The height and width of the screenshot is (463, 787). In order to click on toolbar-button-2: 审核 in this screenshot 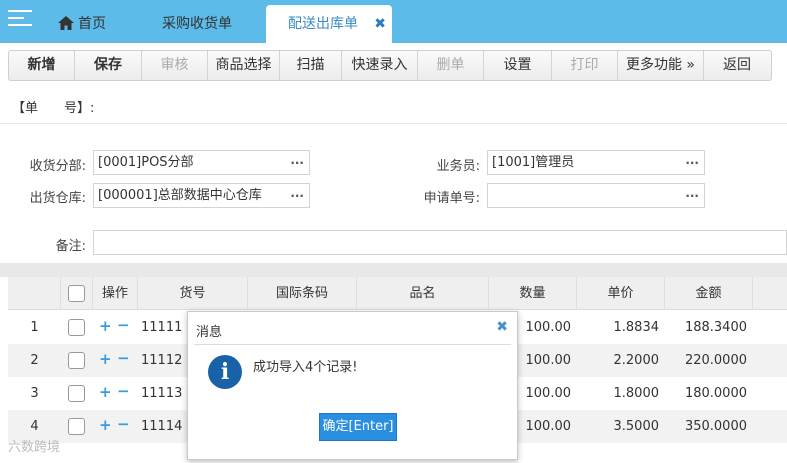, I will do `click(175, 65)`.